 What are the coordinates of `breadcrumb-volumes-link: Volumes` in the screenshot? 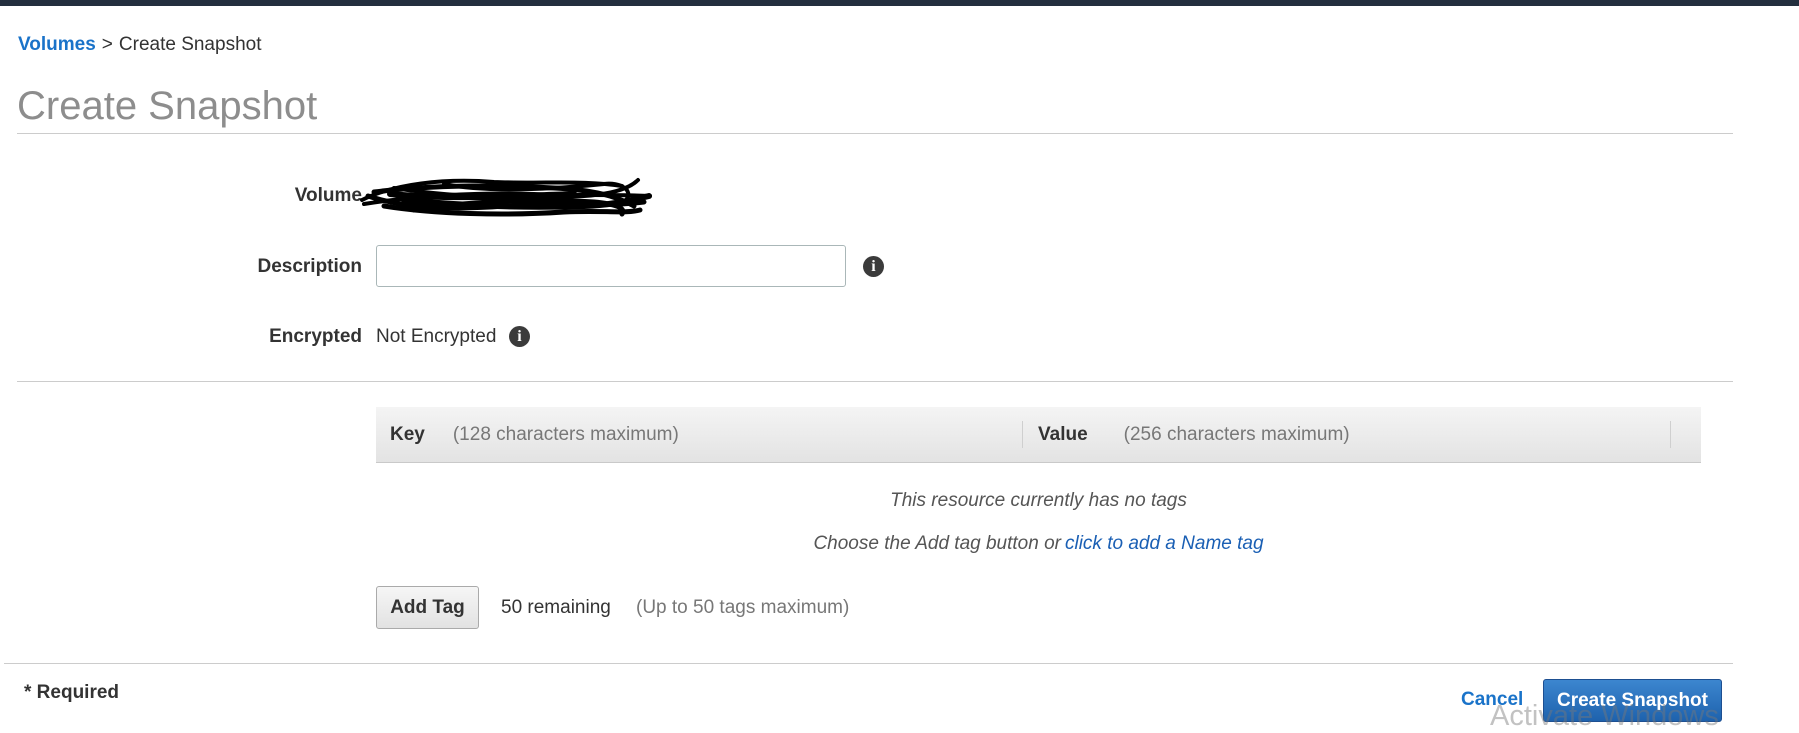 It's located at (57, 44).